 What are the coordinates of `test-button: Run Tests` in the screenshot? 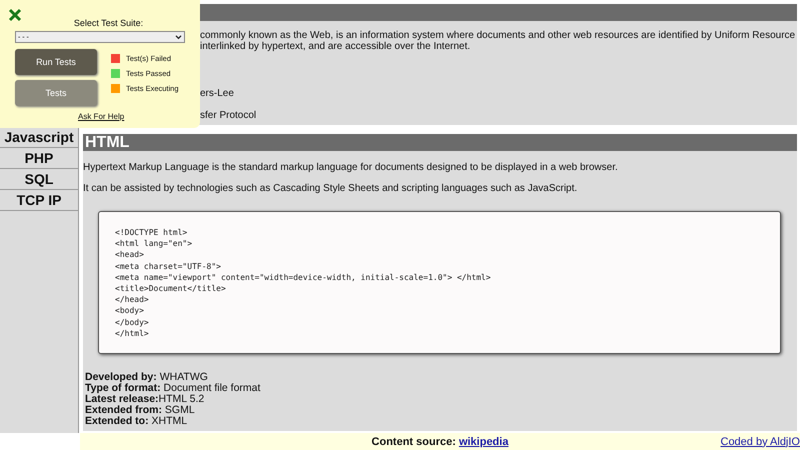 It's located at (56, 62).